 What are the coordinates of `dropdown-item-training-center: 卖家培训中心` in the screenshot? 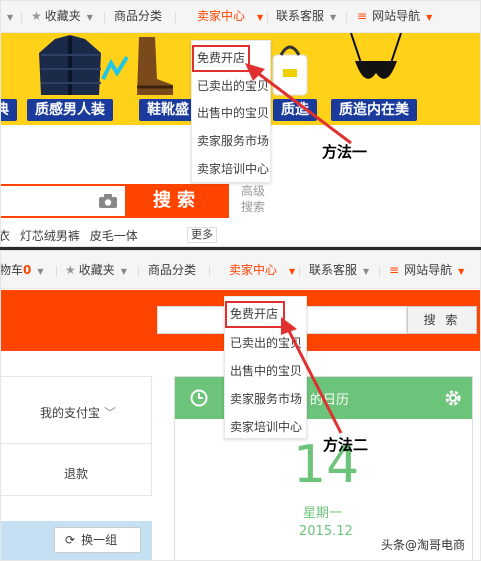 It's located at (231, 169).